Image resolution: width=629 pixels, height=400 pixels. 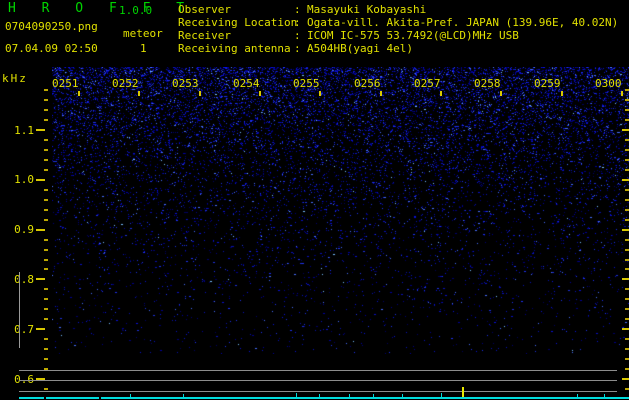 What do you see at coordinates (547, 83) in the screenshot?
I see `time-label: 0259` at bounding box center [547, 83].